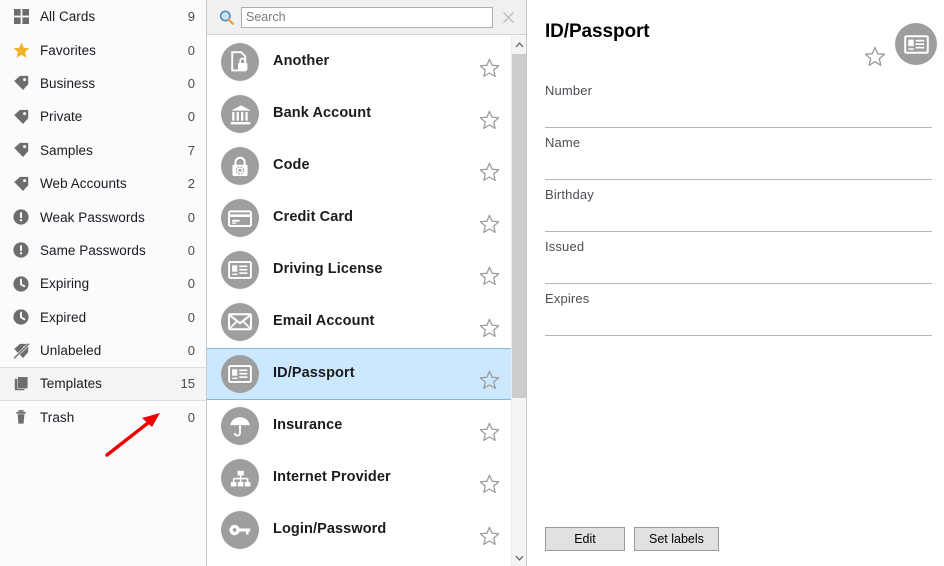  I want to click on list-item-label: Driving License, so click(328, 269).